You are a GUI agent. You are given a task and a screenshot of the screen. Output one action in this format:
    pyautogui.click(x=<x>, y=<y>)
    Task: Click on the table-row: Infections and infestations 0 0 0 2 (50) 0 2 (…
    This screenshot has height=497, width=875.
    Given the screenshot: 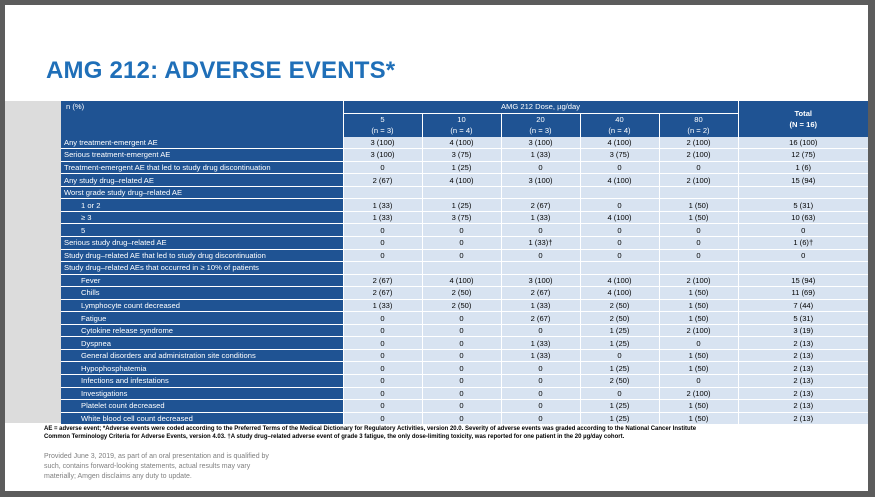 What is the action you would take?
    pyautogui.click(x=464, y=381)
    